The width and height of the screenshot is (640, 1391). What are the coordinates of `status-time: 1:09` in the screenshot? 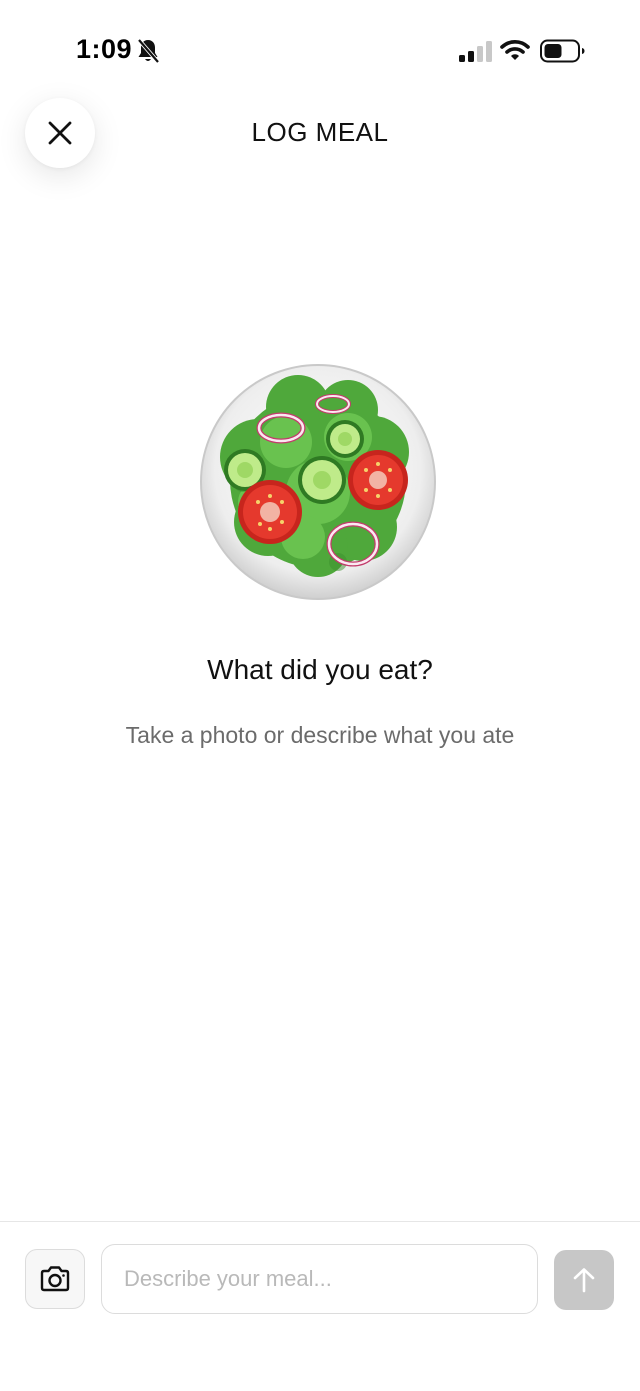 It's located at (104, 49).